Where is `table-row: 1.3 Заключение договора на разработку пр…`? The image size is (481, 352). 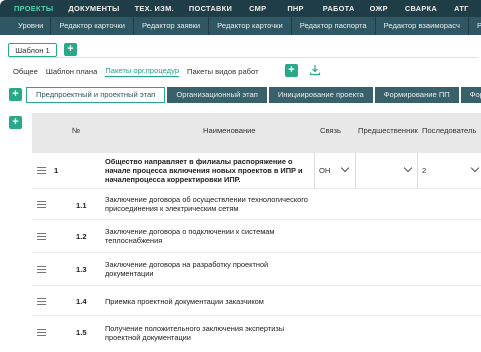
table-row: 1.3 Заключение договора на разработку пр… is located at coordinates (256, 269).